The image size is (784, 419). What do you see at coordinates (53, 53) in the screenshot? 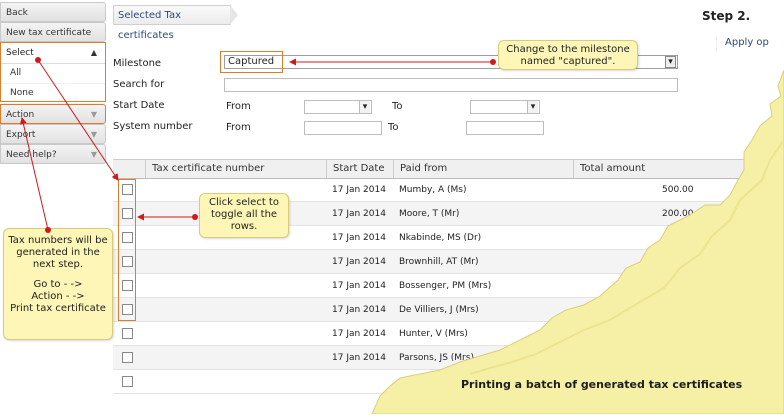
I see `select-button: Select ▲` at bounding box center [53, 53].